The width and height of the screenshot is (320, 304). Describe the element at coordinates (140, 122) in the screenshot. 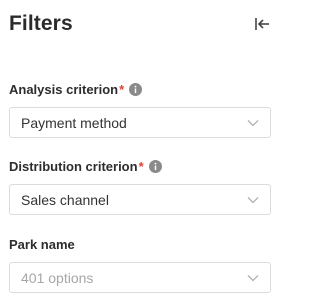

I see `analysis-criterion-select: Payment method` at that location.